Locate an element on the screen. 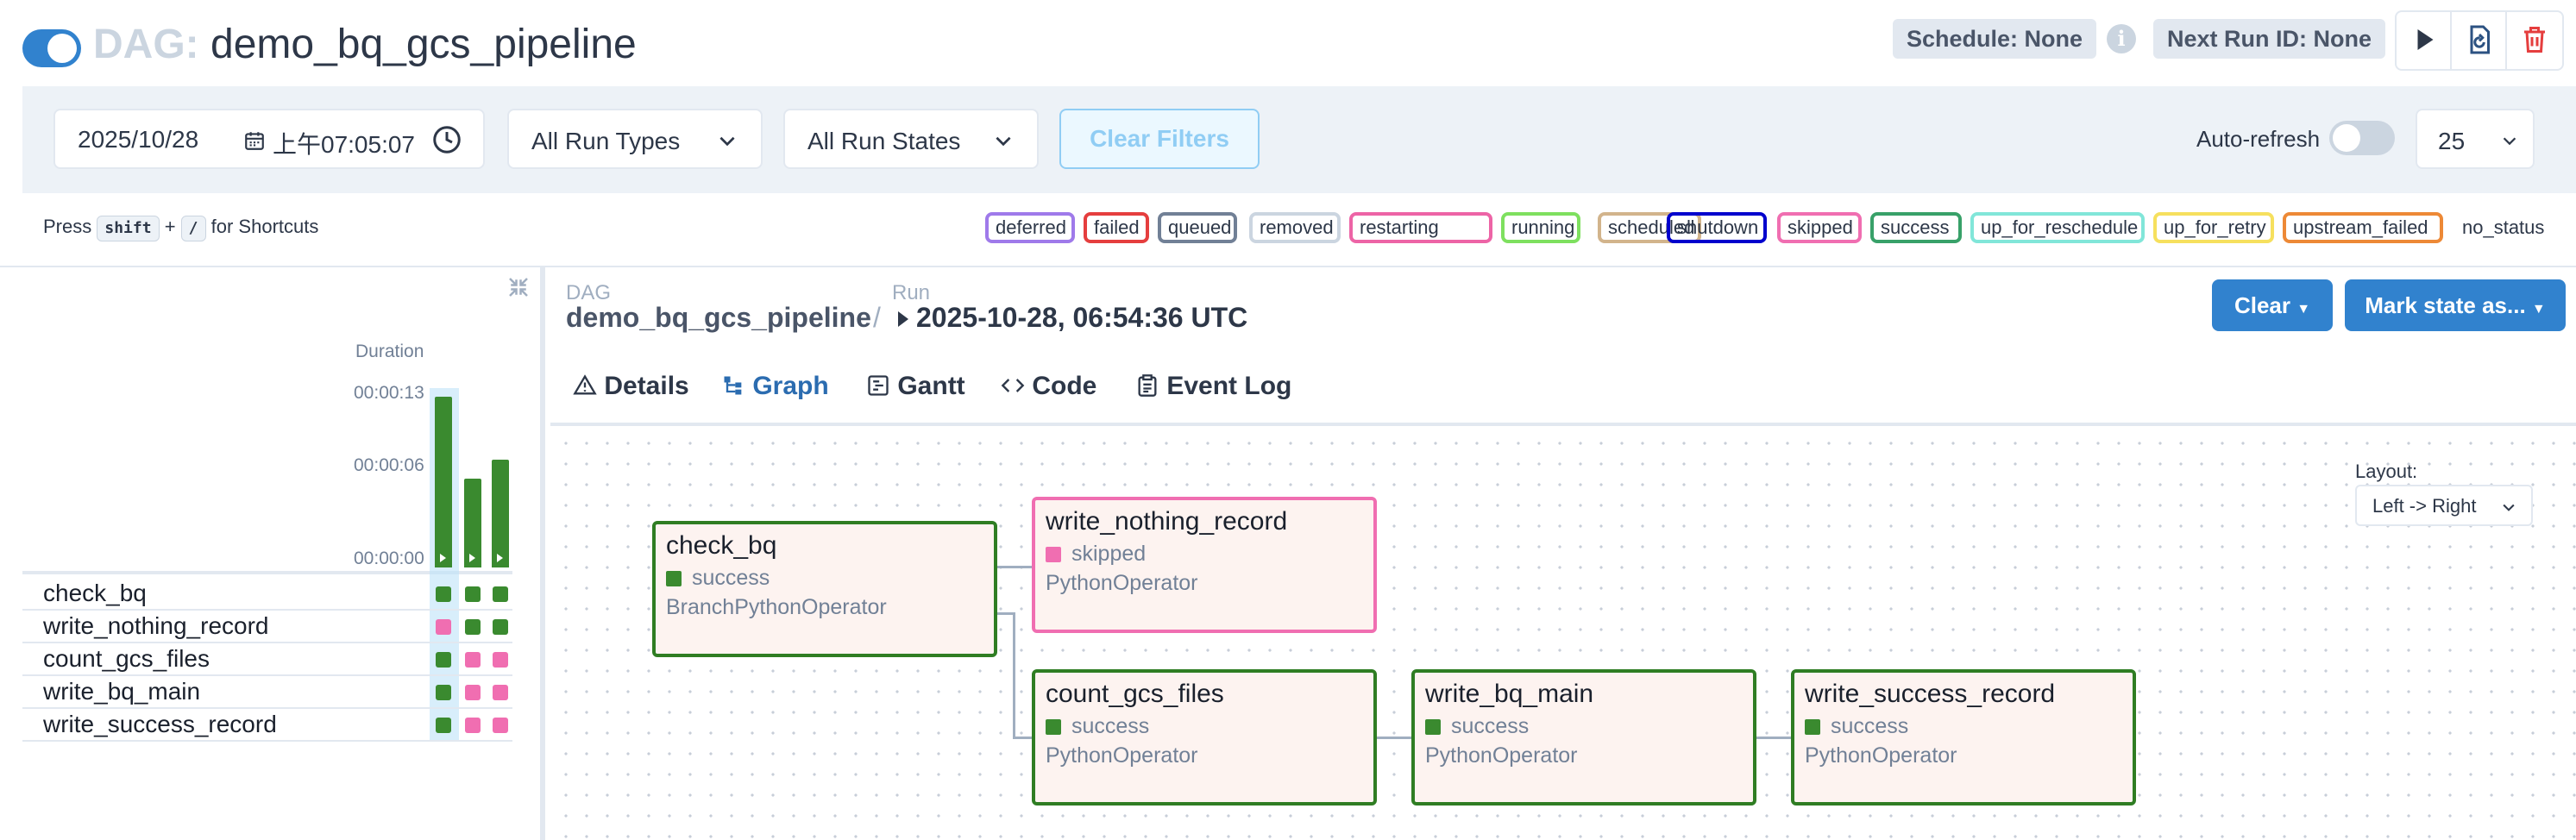 The height and width of the screenshot is (840, 2576). dag-name: demo_bq_gcs_pipeline is located at coordinates (423, 45).